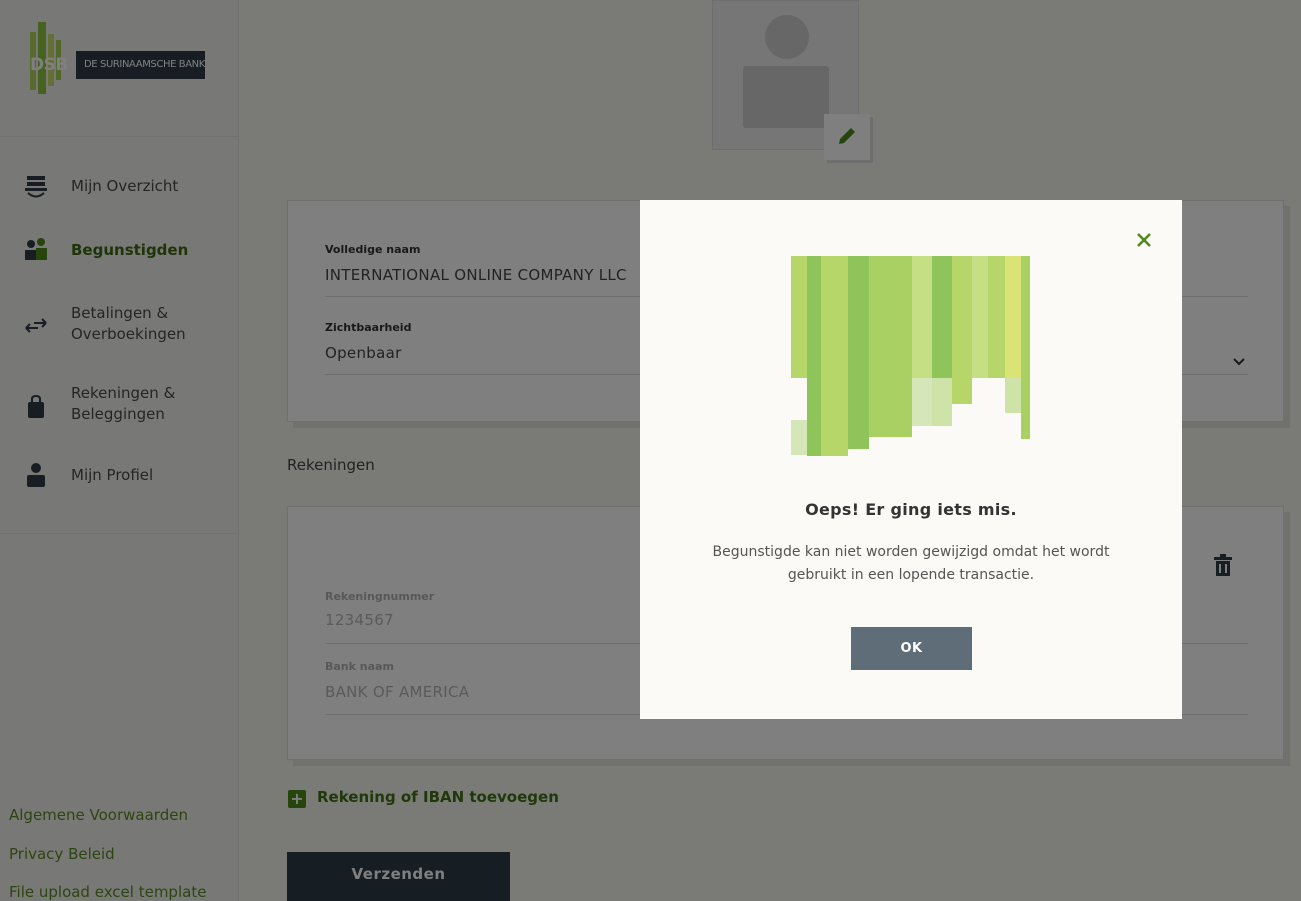 This screenshot has height=901, width=1301. What do you see at coordinates (911, 509) in the screenshot?
I see `modal-title: Oeps! Er ging iets mis.` at bounding box center [911, 509].